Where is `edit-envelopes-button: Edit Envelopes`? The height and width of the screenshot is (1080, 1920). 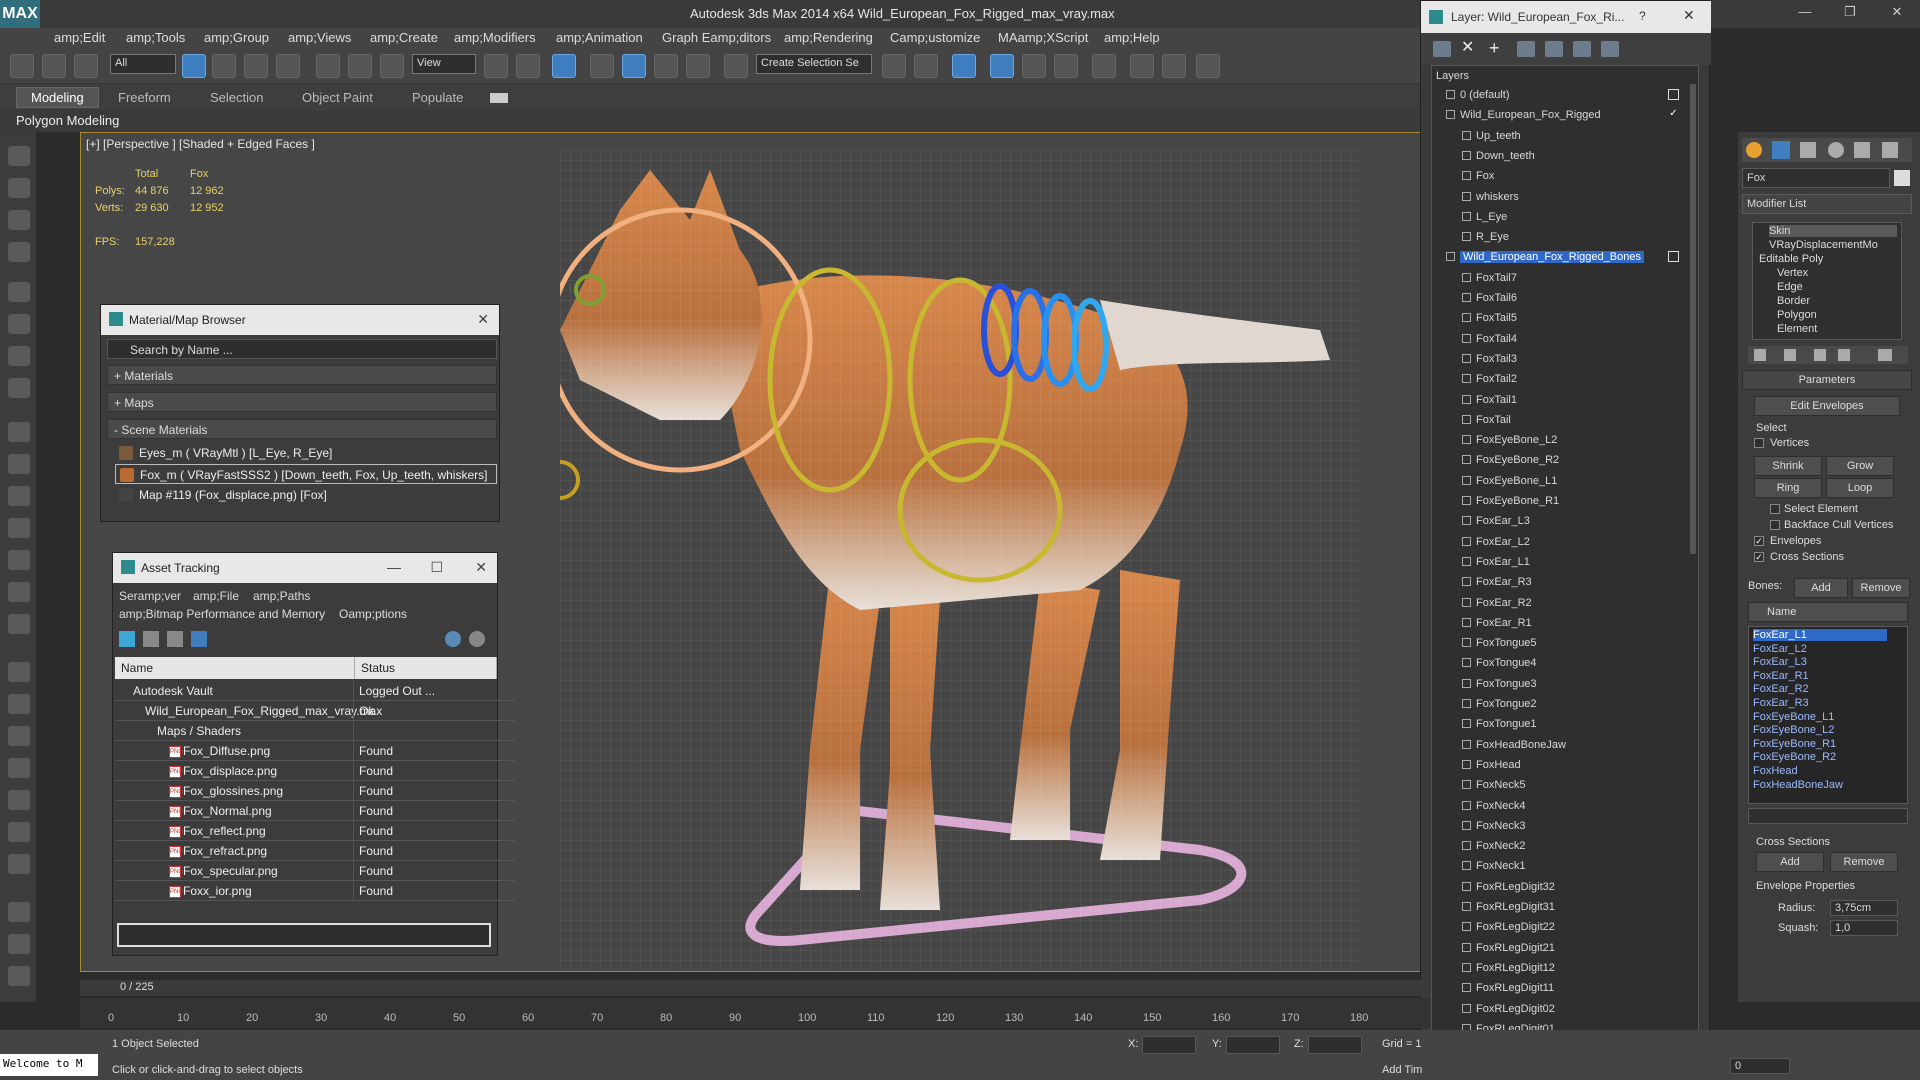 edit-envelopes-button: Edit Envelopes is located at coordinates (1827, 406).